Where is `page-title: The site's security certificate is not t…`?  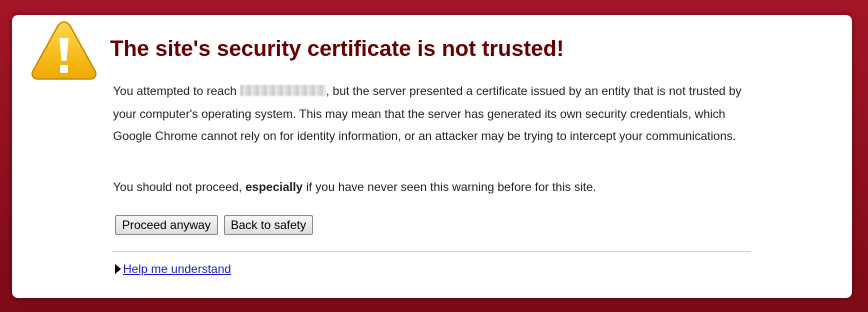
page-title: The site's security certificate is not t… is located at coordinates (337, 48).